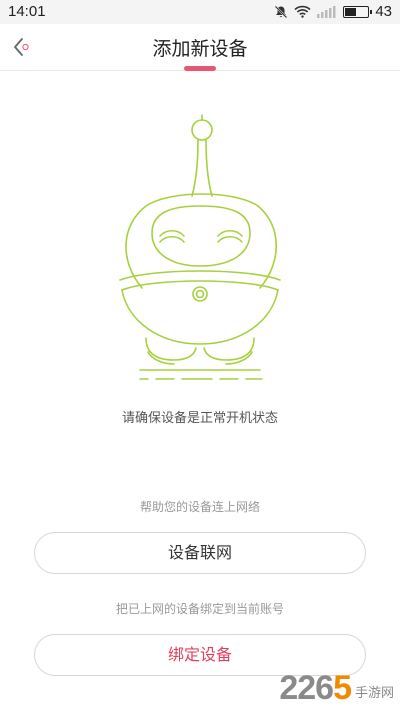 The height and width of the screenshot is (711, 400). I want to click on watermark-logo: 2265, so click(315, 688).